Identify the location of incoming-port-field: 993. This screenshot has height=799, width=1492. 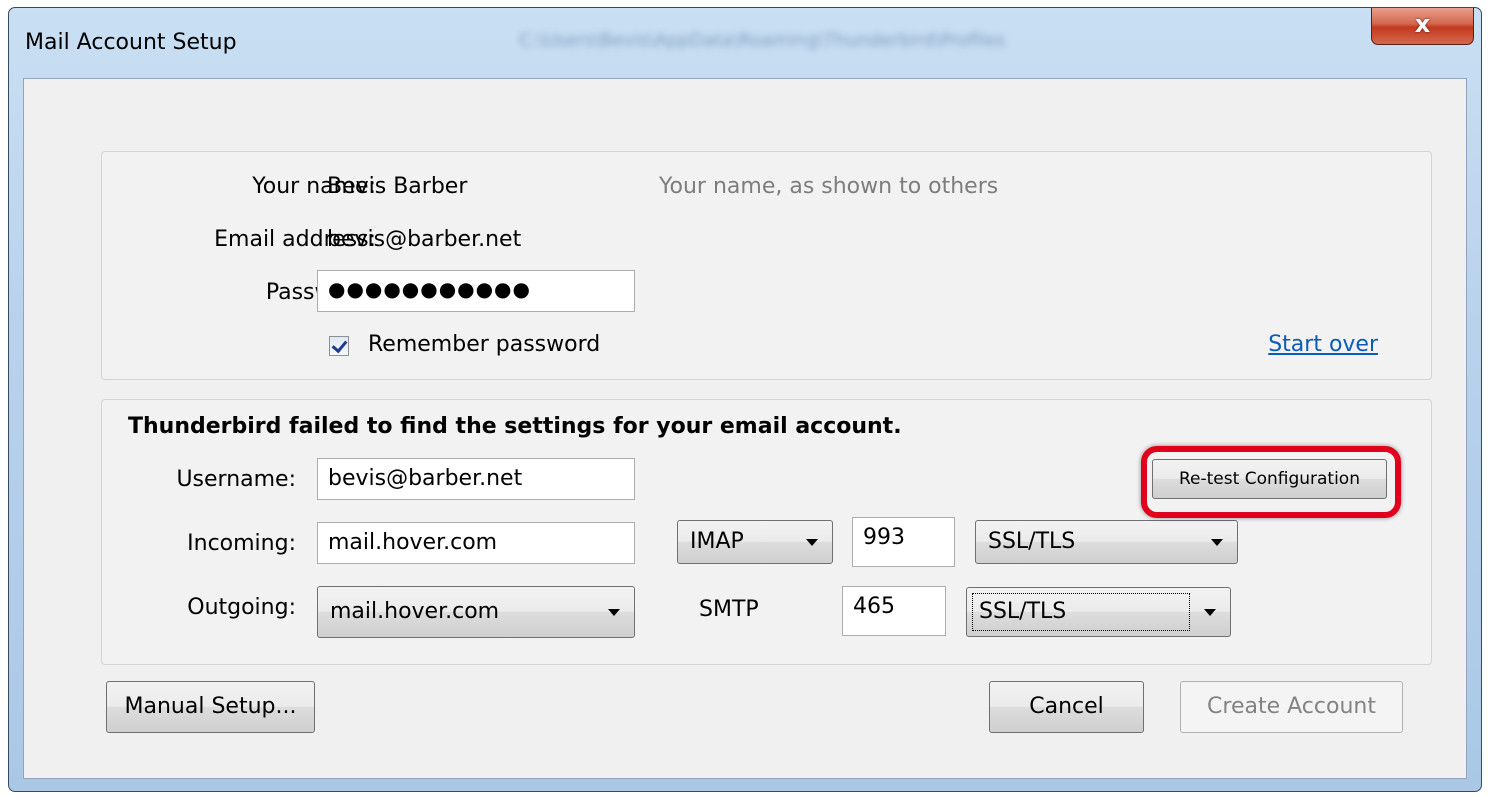
(903, 542).